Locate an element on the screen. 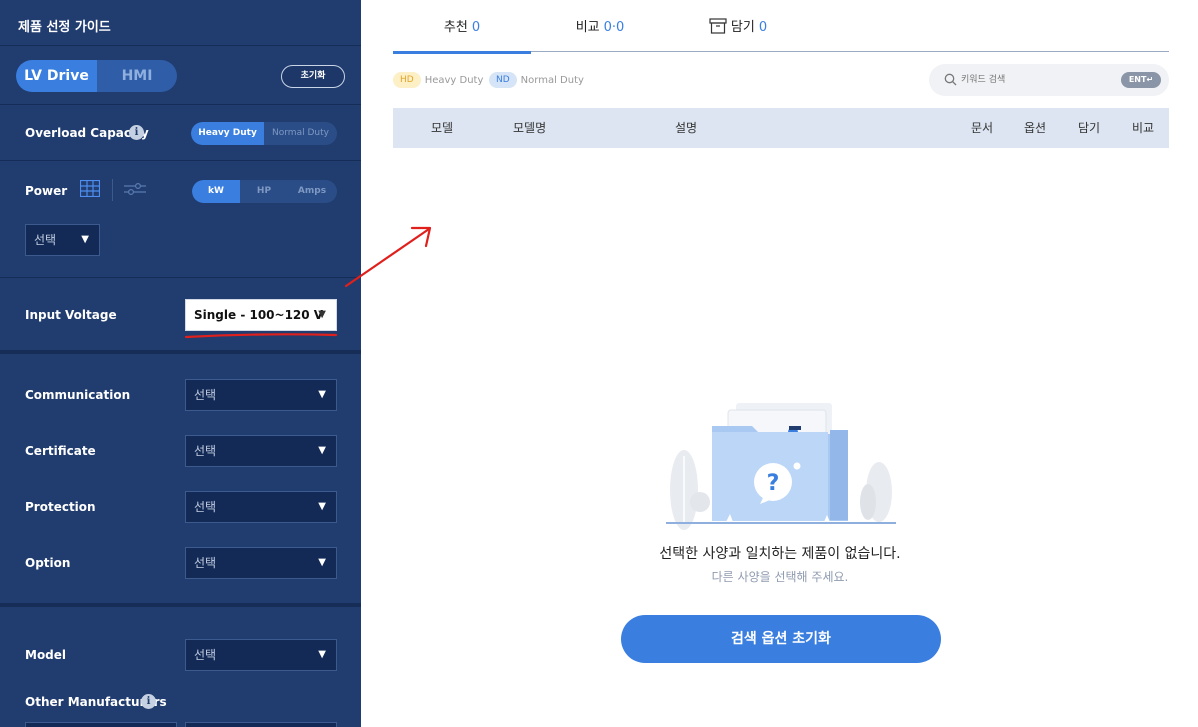  empty-state-title: 선택한 사양과 일치하는 제품이 없습니다. is located at coordinates (780, 554).